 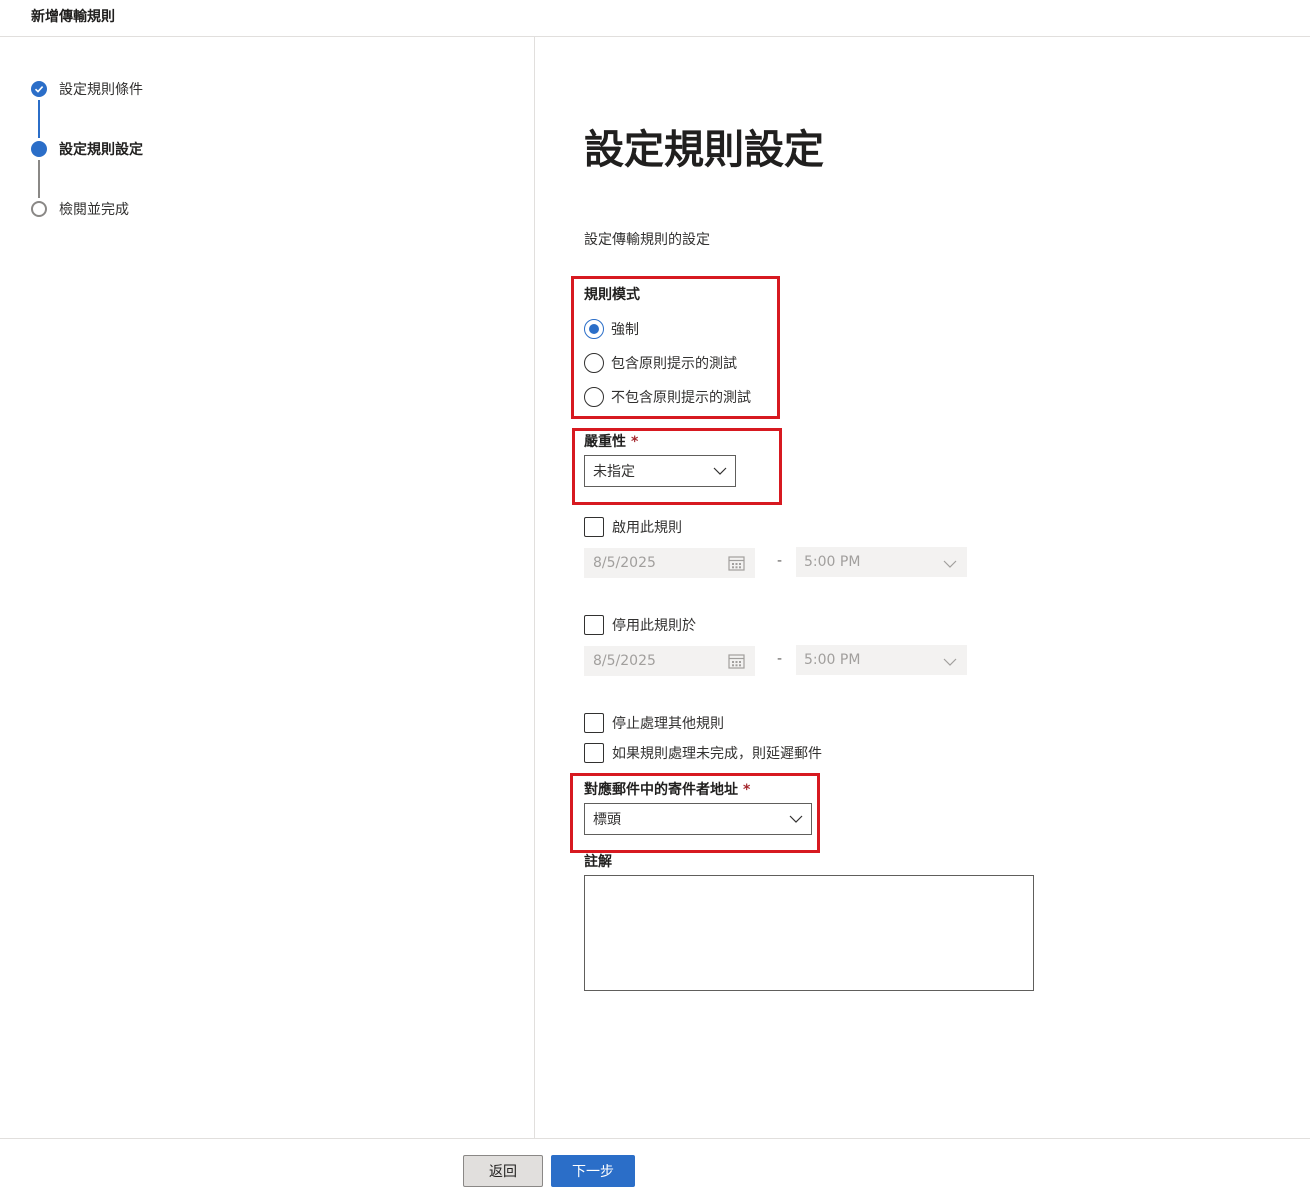 I want to click on step-label: 檢閱並完成, so click(x=94, y=210).